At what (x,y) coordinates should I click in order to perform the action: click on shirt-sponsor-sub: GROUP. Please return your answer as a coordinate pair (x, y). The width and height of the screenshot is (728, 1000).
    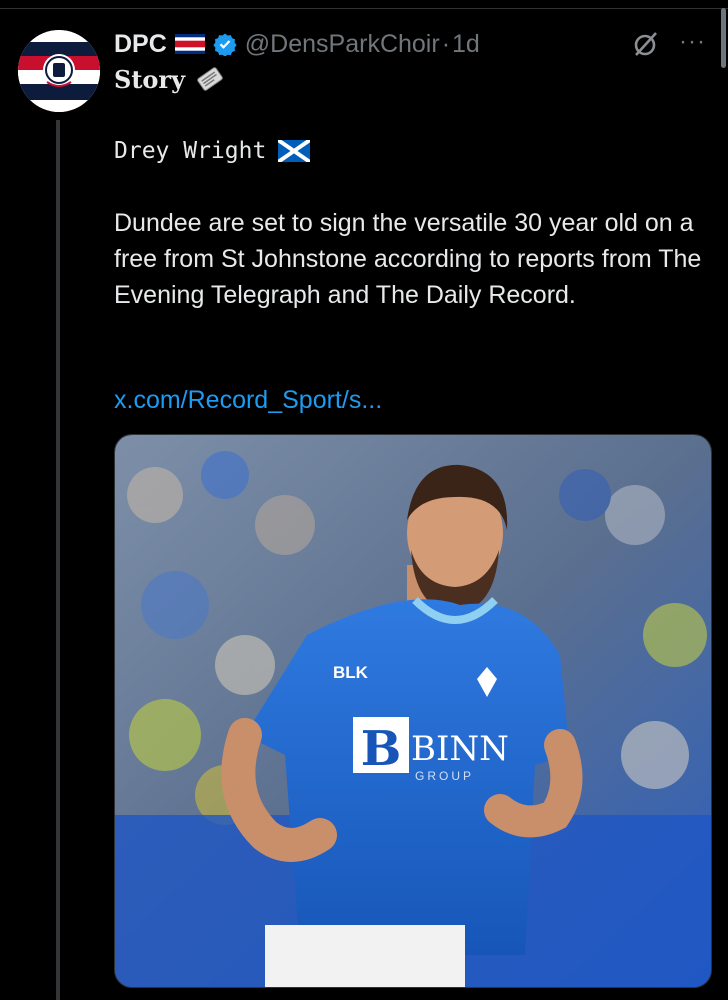
    Looking at the image, I should click on (444, 776).